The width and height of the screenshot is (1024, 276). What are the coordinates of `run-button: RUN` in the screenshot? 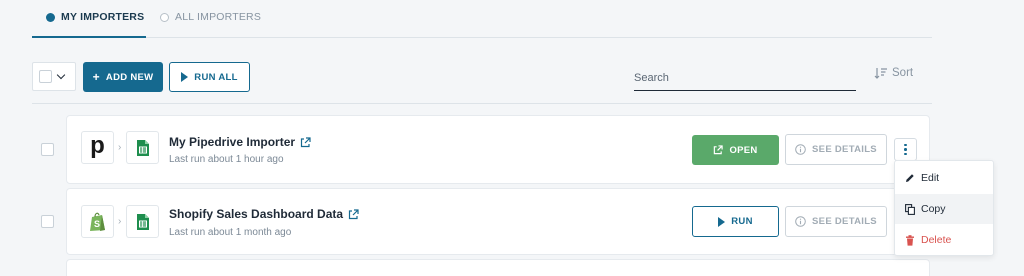 It's located at (735, 221).